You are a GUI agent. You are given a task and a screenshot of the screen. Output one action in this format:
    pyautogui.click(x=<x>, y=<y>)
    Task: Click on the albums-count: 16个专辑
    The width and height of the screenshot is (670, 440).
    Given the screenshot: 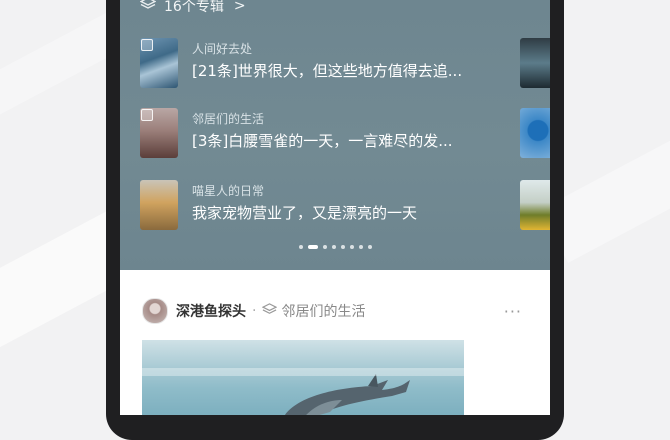 What is the action you would take?
    pyautogui.click(x=194, y=7)
    